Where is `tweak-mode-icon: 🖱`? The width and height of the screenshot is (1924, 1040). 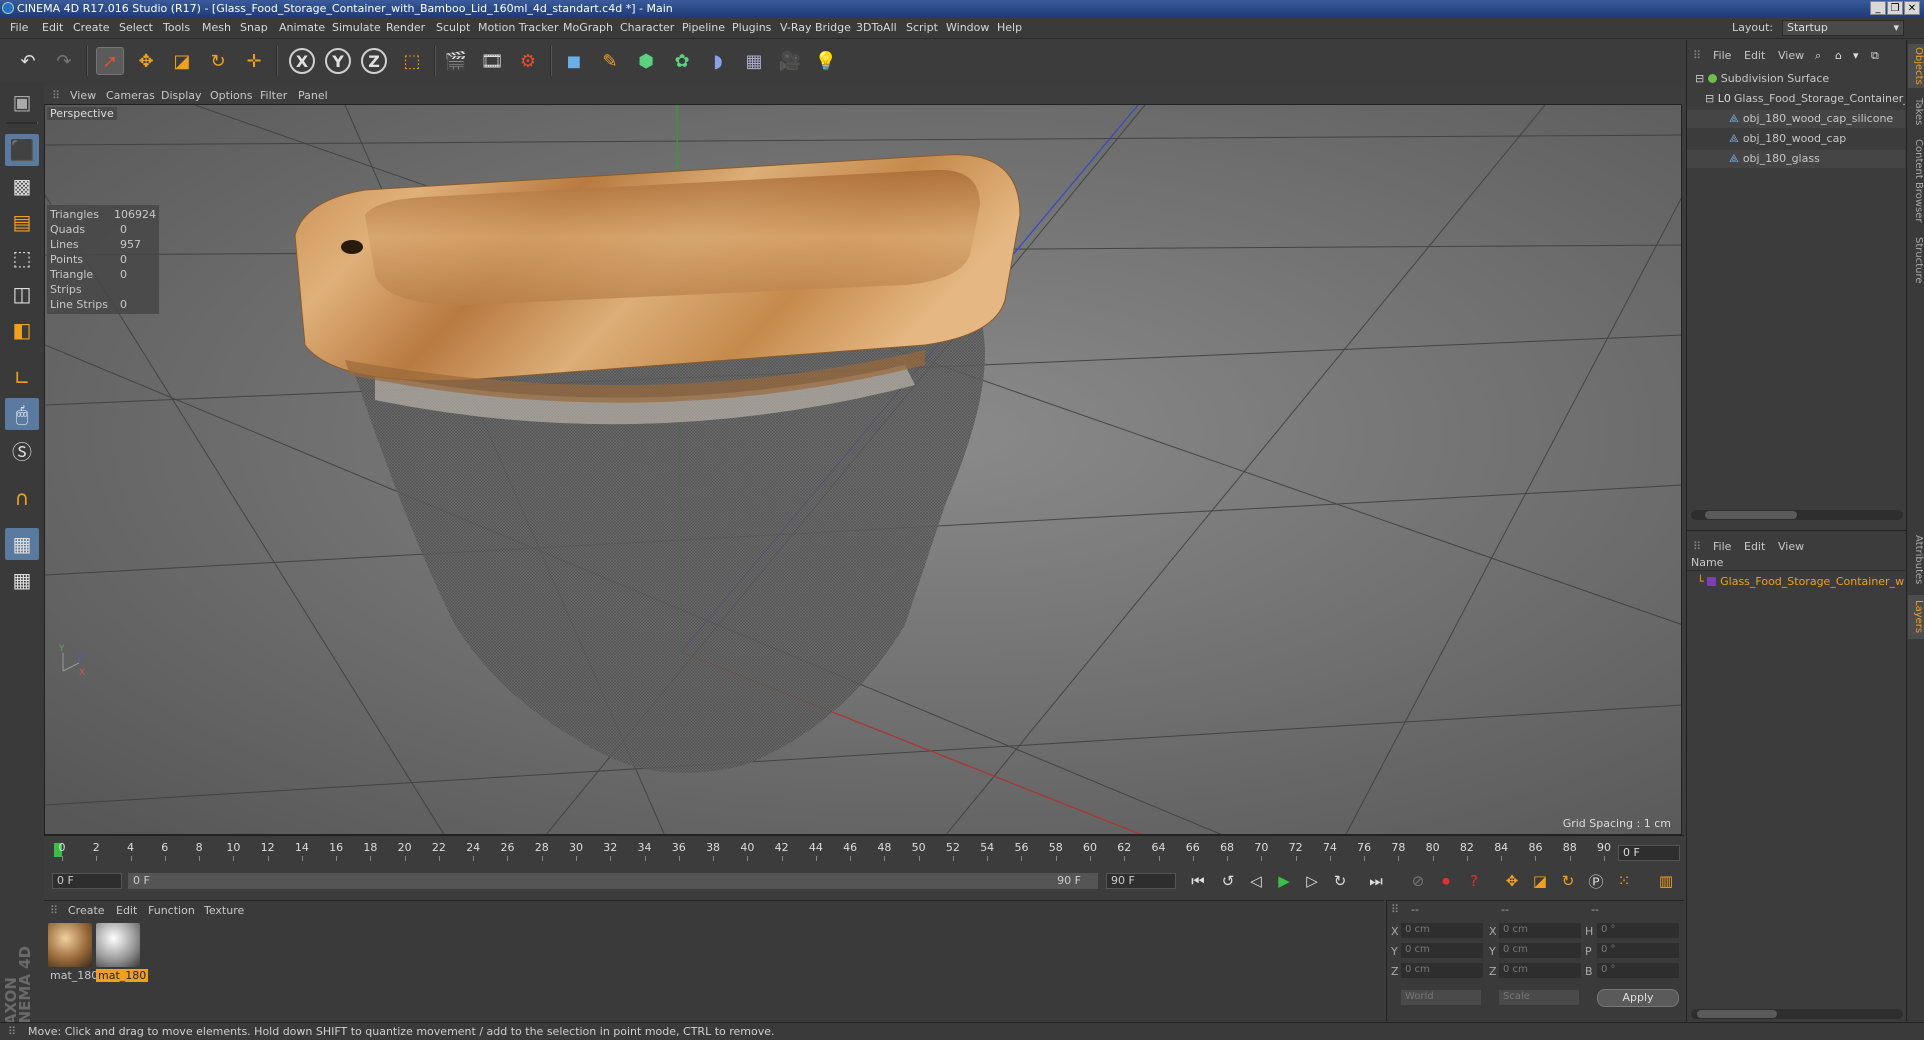
tweak-mode-icon: 🖱 is located at coordinates (22, 414).